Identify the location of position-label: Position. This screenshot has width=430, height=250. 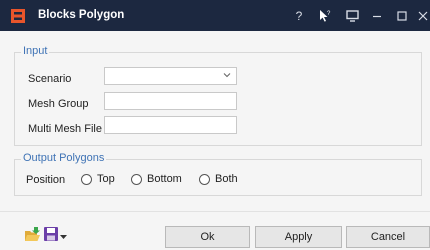
(46, 180).